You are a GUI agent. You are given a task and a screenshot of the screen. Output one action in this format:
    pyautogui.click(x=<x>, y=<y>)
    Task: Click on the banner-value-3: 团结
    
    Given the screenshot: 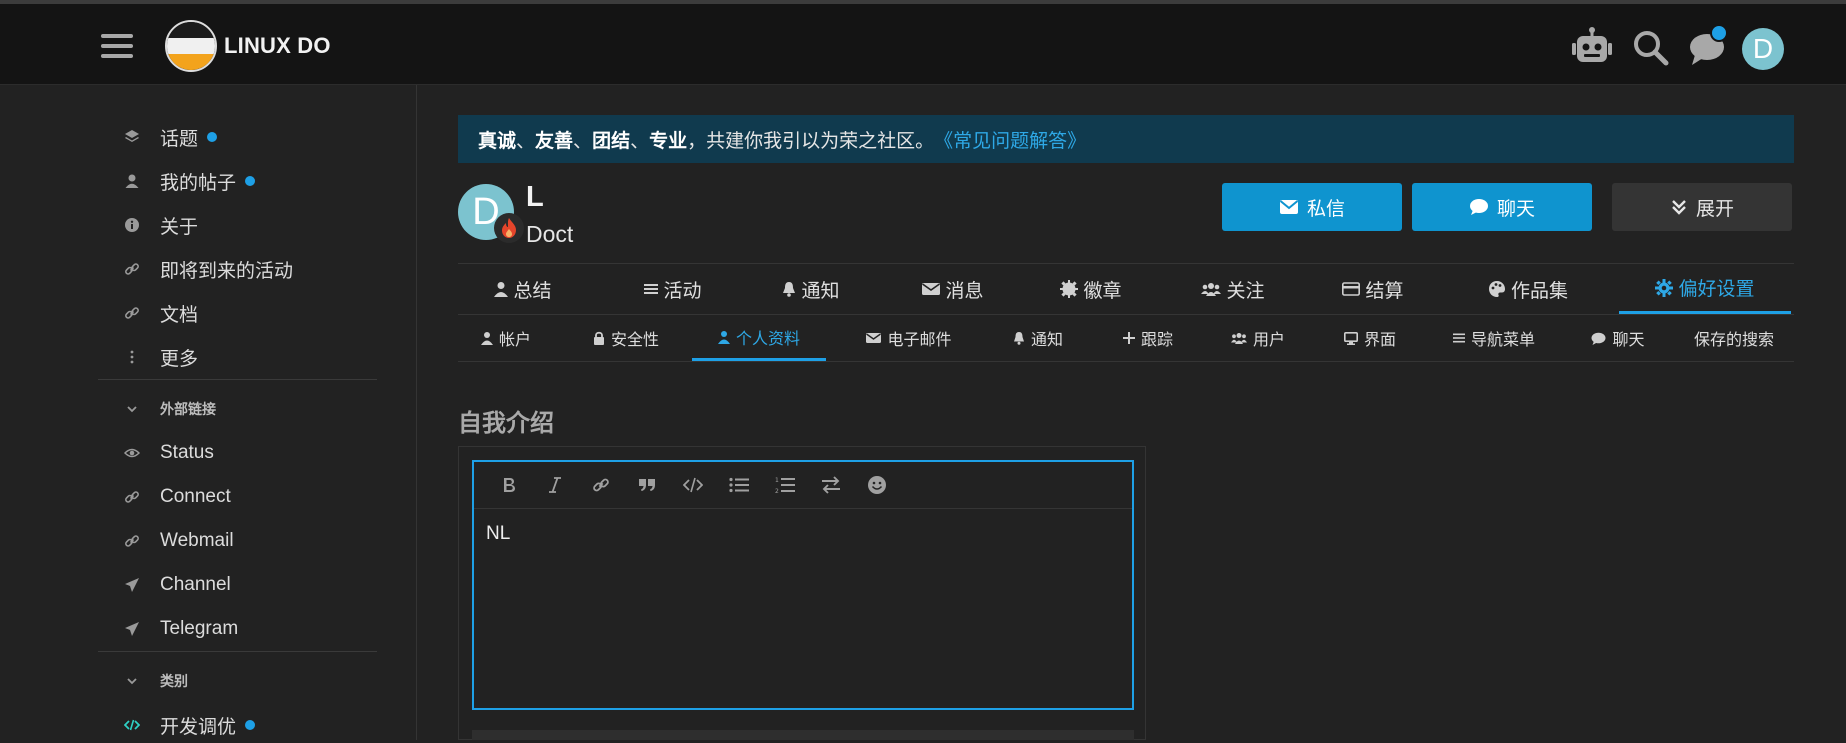 What is the action you would take?
    pyautogui.click(x=611, y=140)
    